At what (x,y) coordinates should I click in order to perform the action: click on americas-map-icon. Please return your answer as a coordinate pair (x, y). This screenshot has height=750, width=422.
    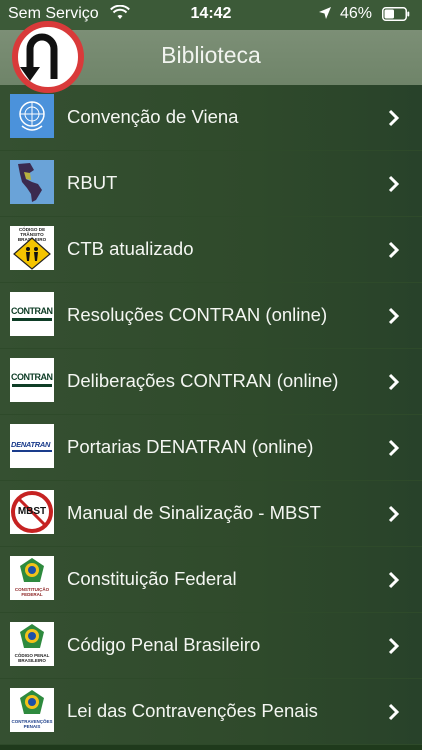
    Looking at the image, I should click on (32, 182).